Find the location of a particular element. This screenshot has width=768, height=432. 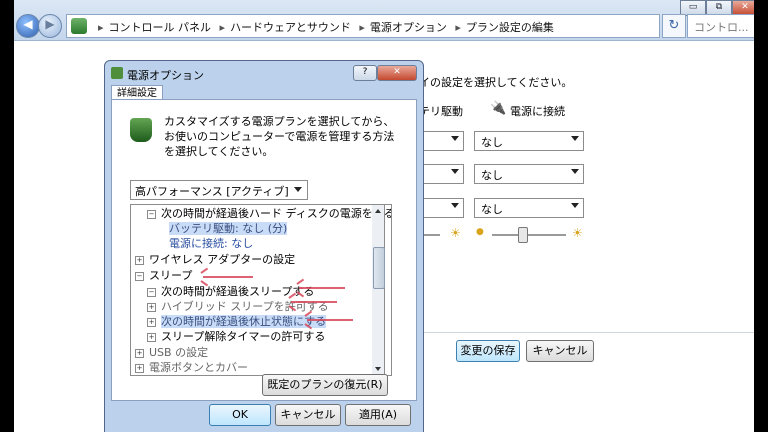

tree-scrollbar is located at coordinates (378, 290).